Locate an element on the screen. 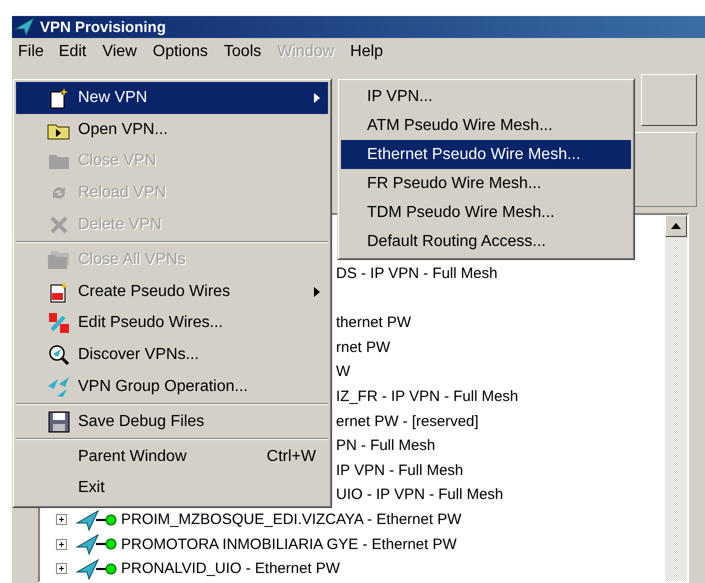 The width and height of the screenshot is (705, 583). scroll-up-button is located at coordinates (676, 226).